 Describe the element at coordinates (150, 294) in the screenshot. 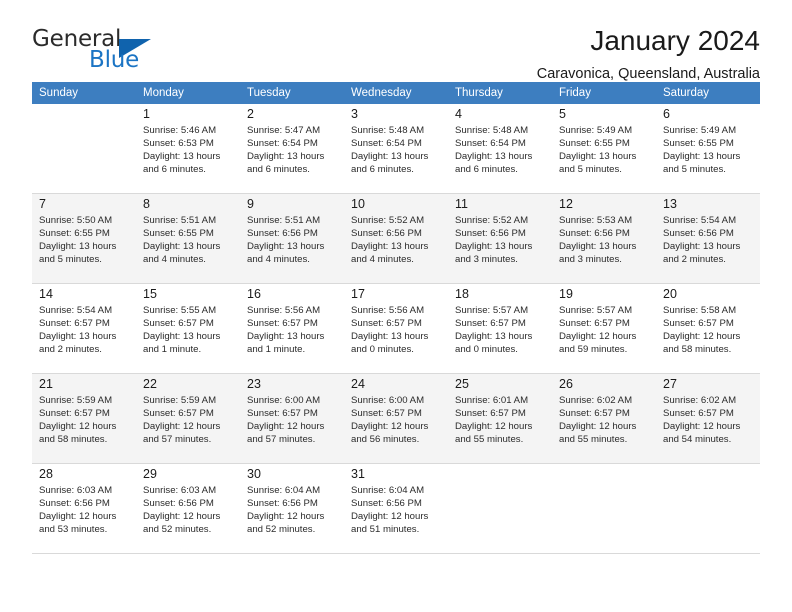

I see `day-number: 15` at that location.